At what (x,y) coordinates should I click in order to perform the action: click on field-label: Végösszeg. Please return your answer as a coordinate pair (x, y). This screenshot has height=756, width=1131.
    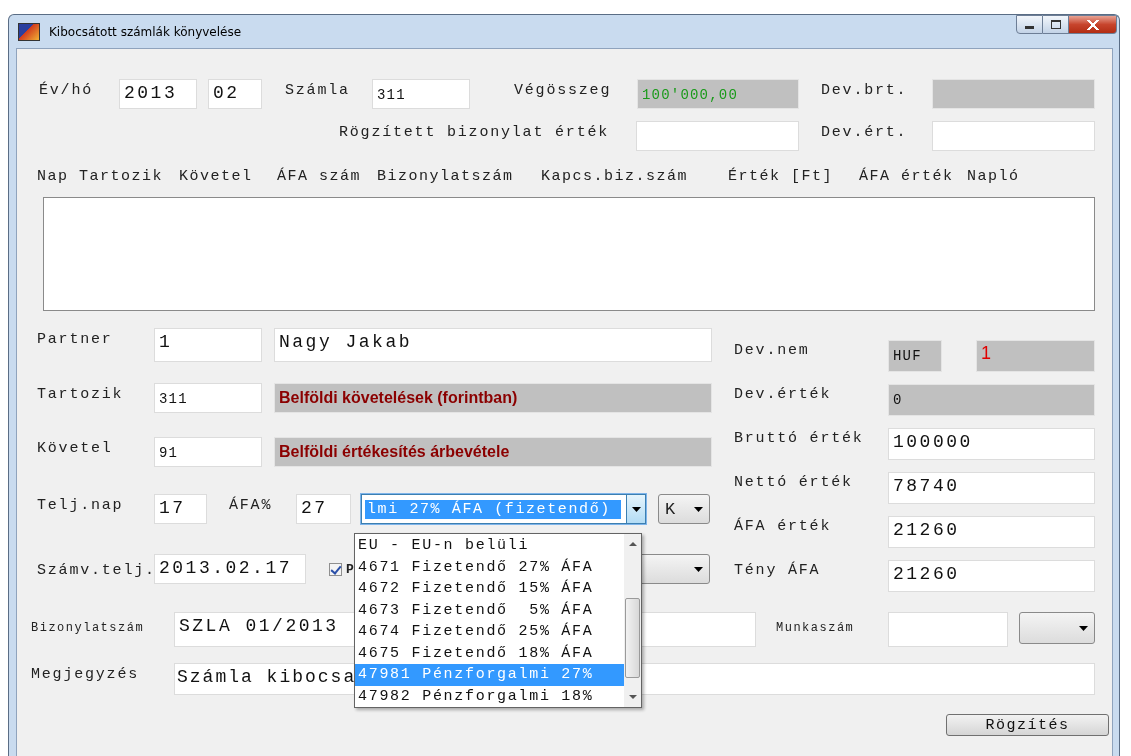
    Looking at the image, I should click on (563, 90).